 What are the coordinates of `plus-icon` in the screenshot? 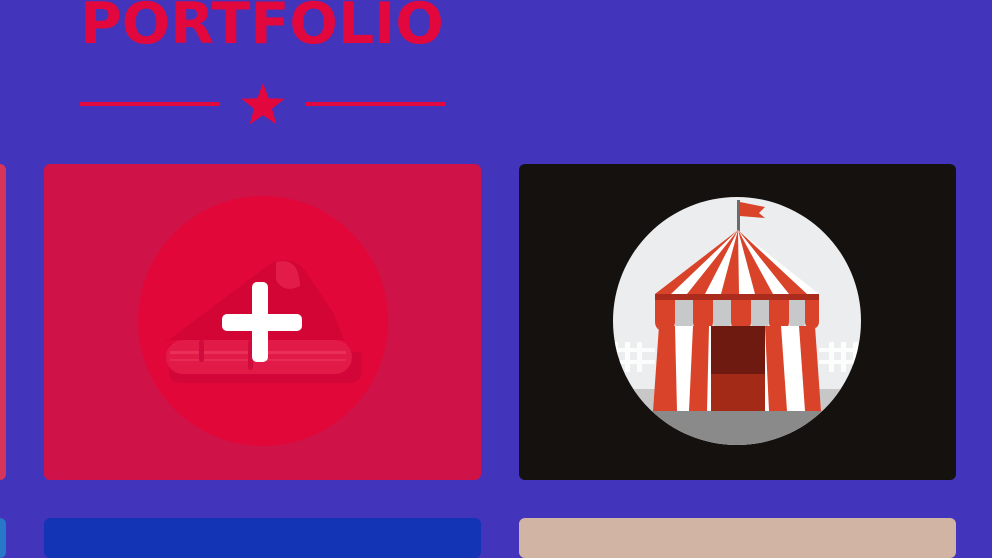 It's located at (263, 321).